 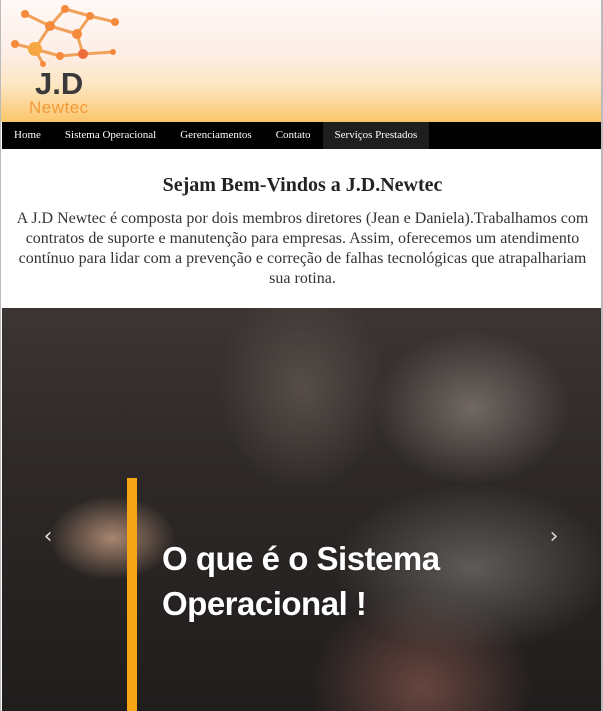 I want to click on nav-item-servicos-prestados: Serviços Prestados, so click(x=376, y=135).